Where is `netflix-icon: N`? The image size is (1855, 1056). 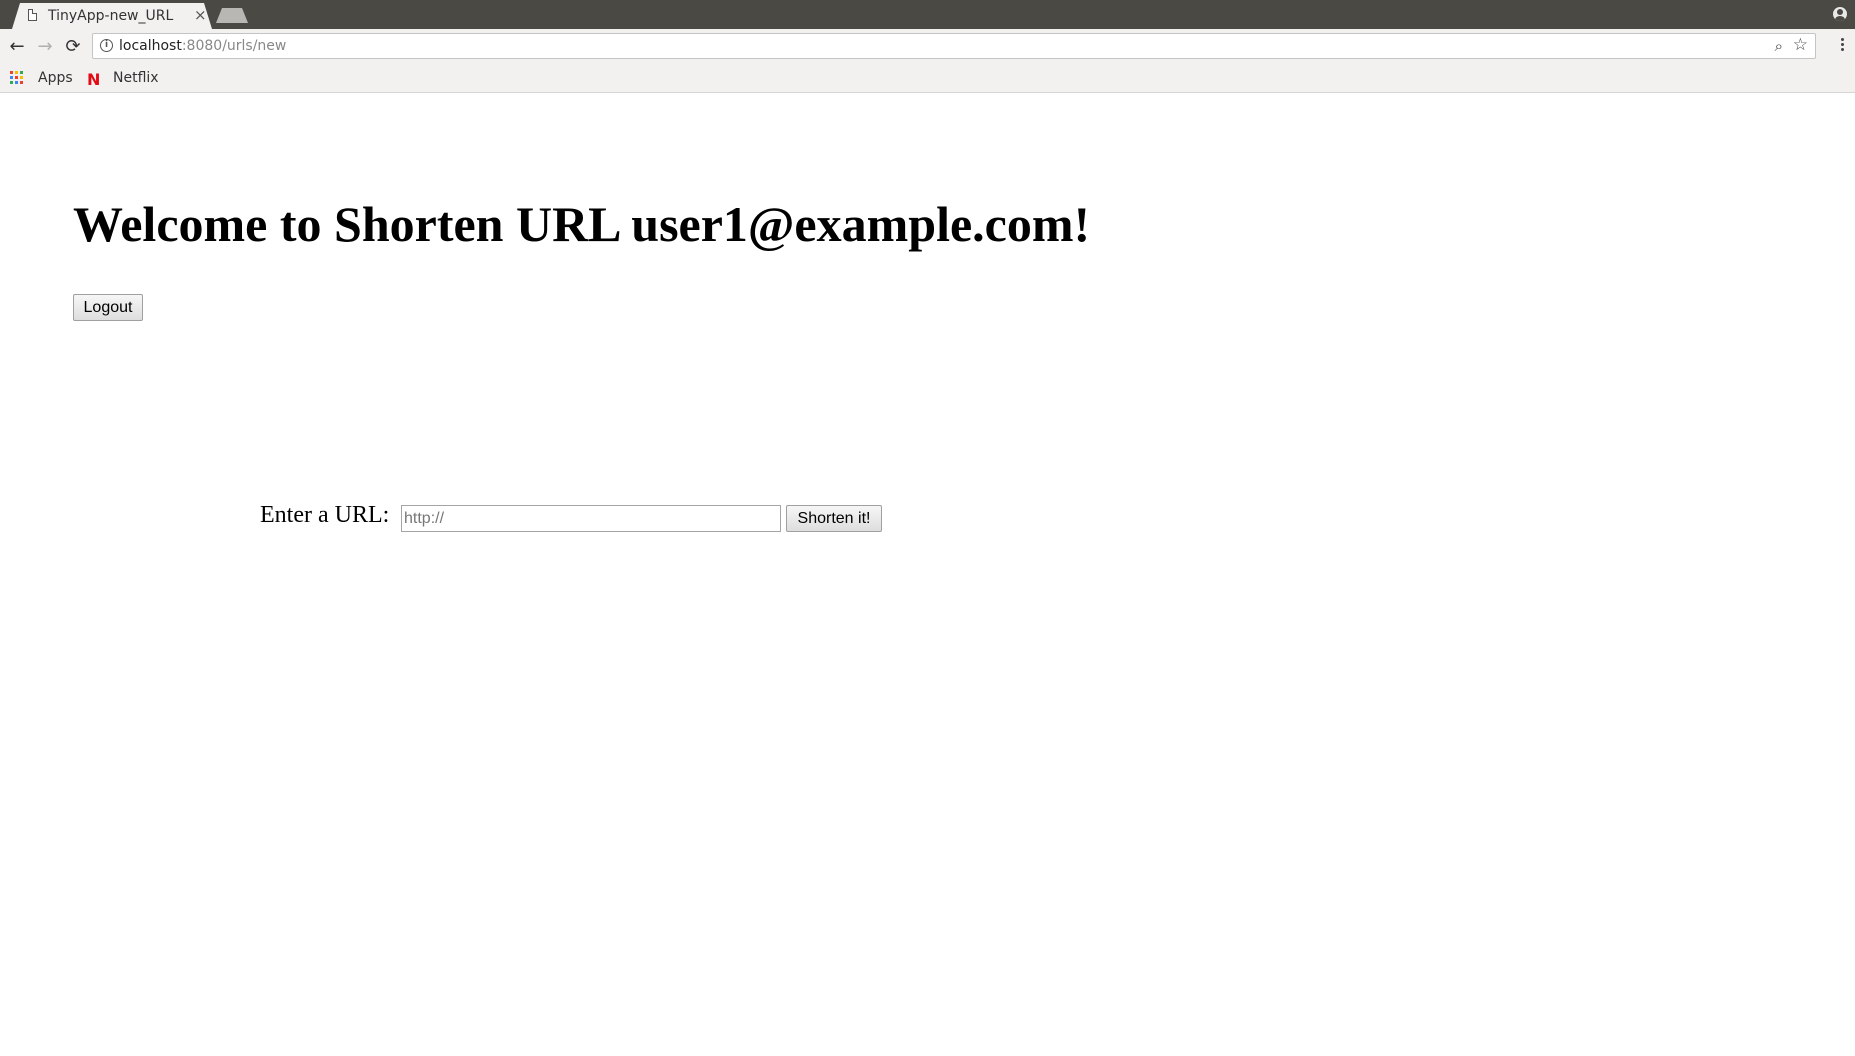
netflix-icon: N is located at coordinates (94, 79).